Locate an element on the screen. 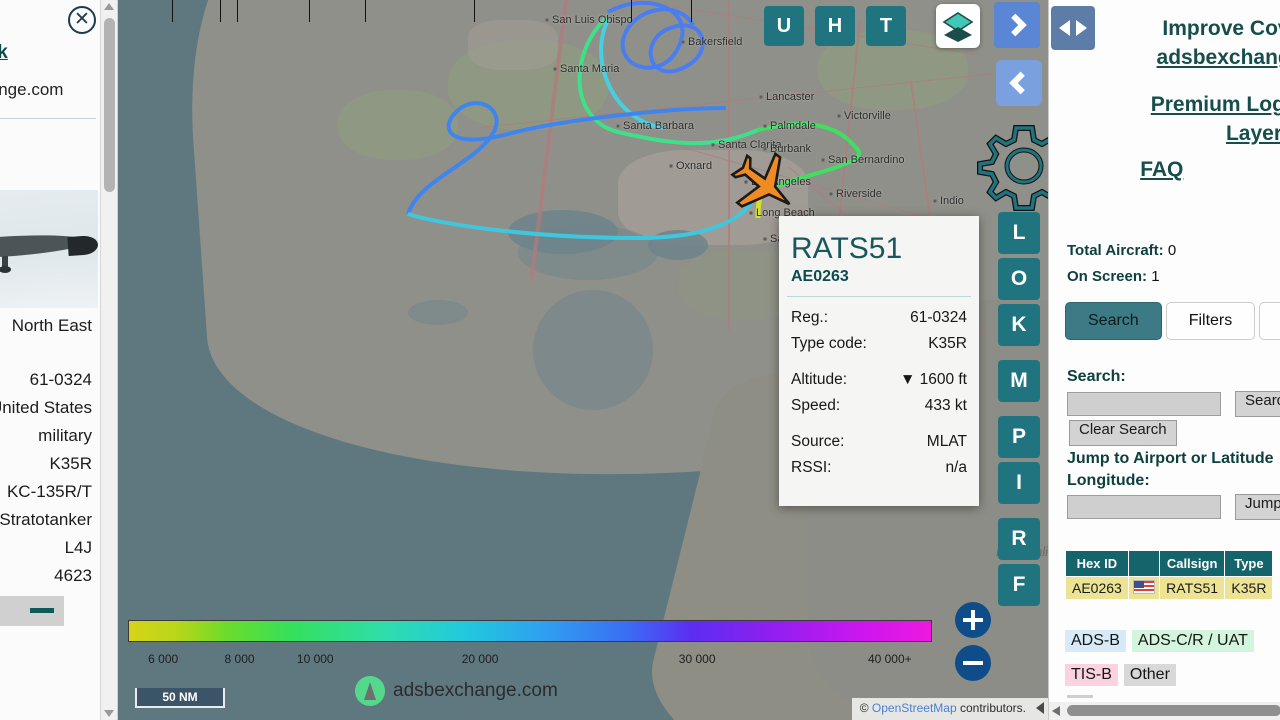 Image resolution: width=1280 pixels, height=720 pixels. th-hex-id: Hex ID is located at coordinates (1097, 563).